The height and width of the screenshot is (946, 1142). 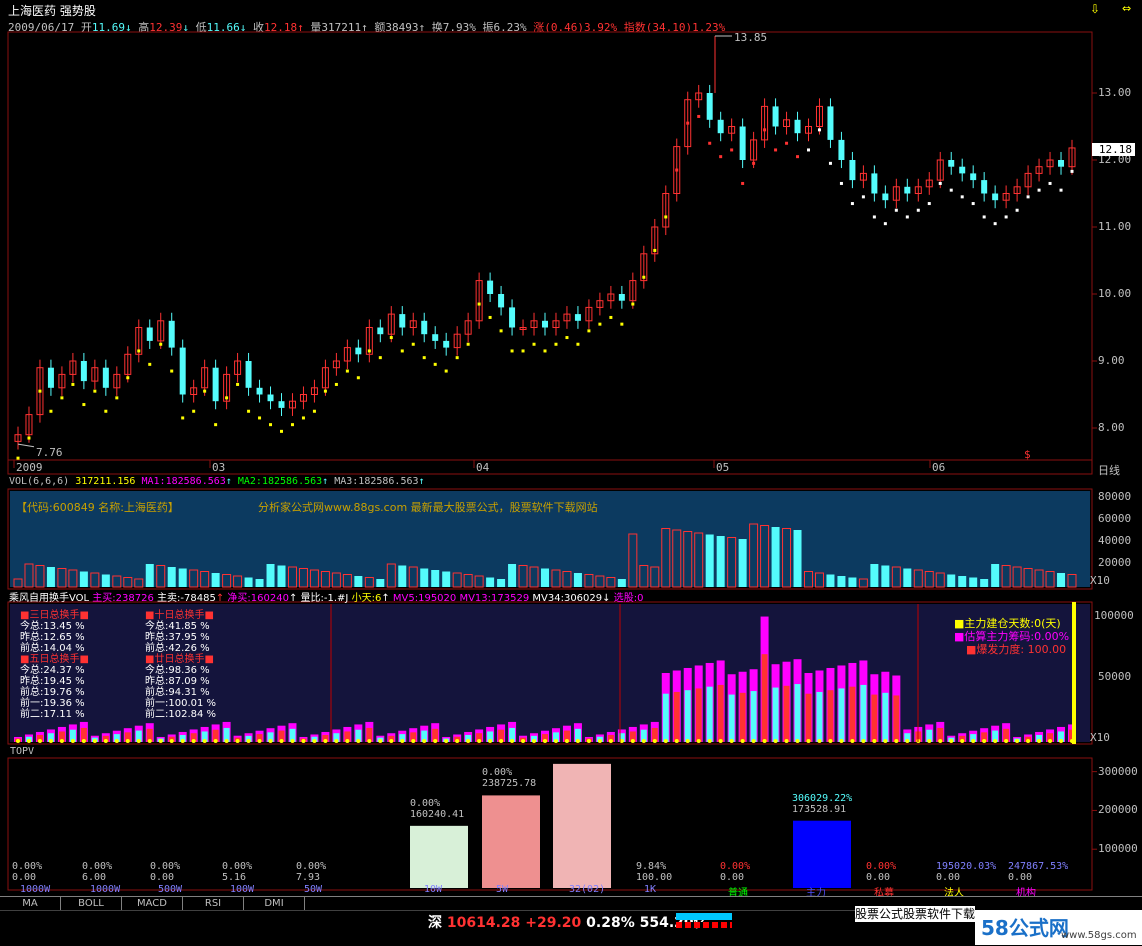 What do you see at coordinates (1115, 92) in the screenshot?
I see `price-label: 13.00` at bounding box center [1115, 92].